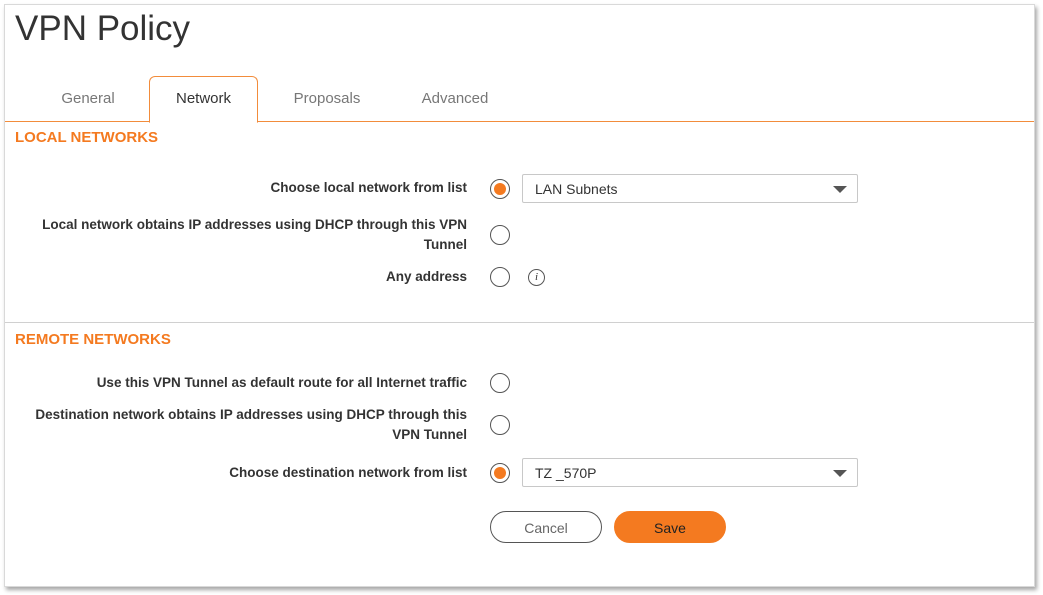 The width and height of the screenshot is (1043, 595). What do you see at coordinates (690, 472) in the screenshot?
I see `destination-network-select: TZ _570P` at bounding box center [690, 472].